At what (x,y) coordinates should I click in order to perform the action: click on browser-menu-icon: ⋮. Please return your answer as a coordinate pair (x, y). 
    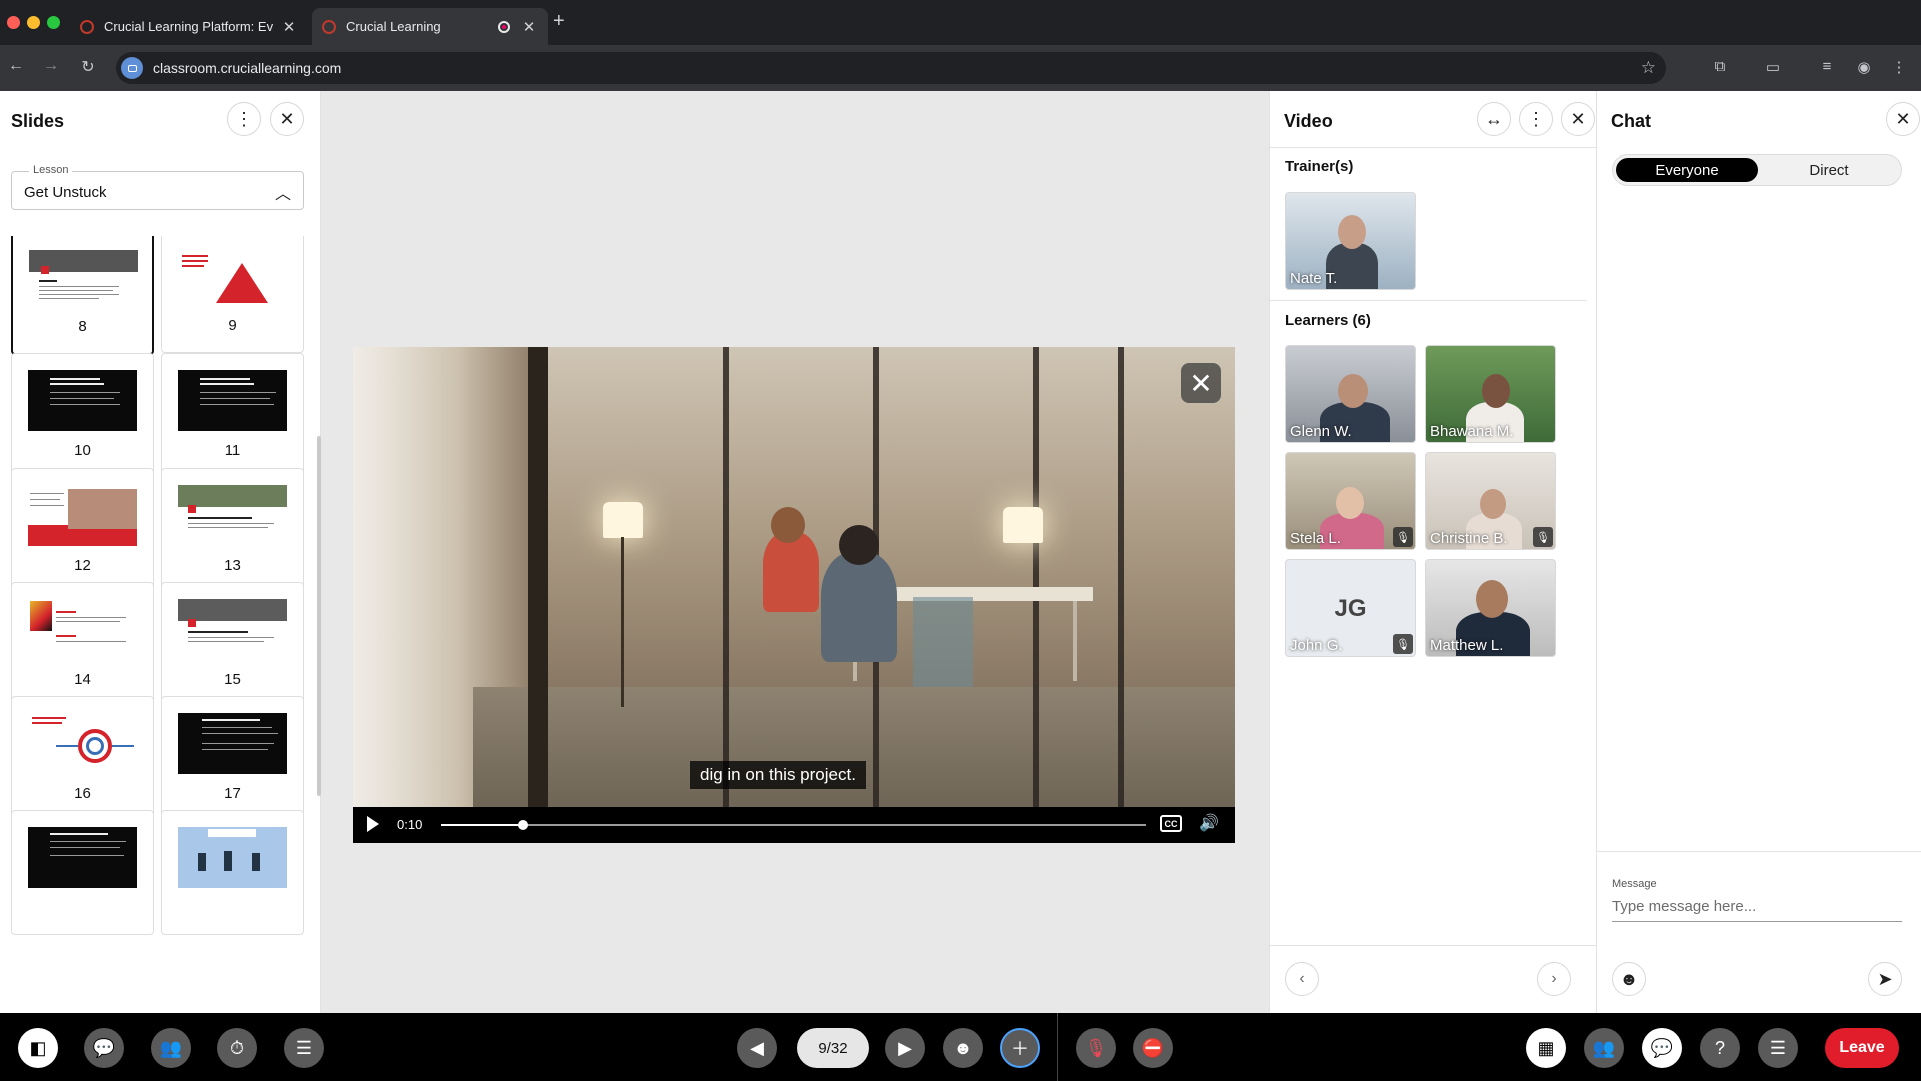
    Looking at the image, I should click on (1899, 68).